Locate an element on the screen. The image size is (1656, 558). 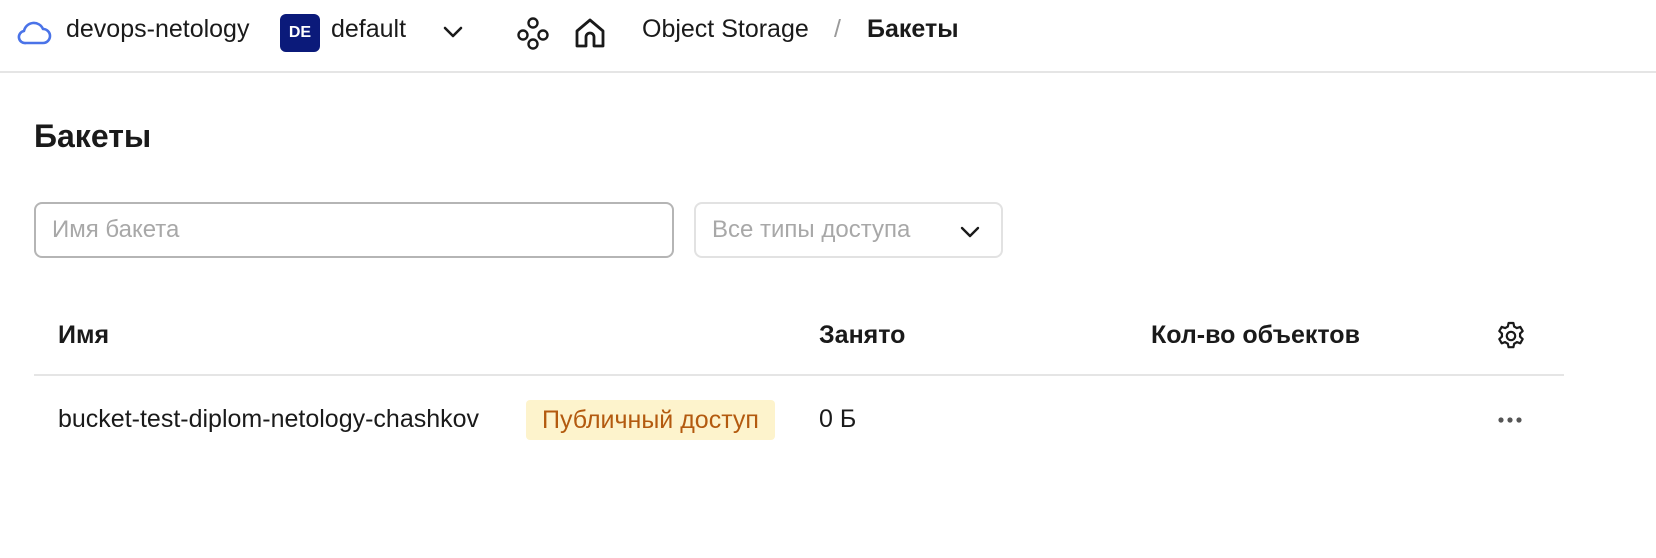
table-header-divider is located at coordinates (799, 375).